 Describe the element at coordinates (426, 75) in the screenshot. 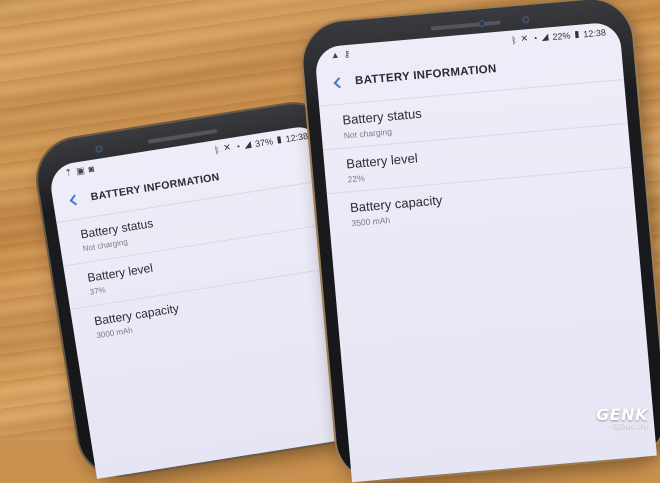

I see `page-title: BATTERY INFORMATION` at that location.